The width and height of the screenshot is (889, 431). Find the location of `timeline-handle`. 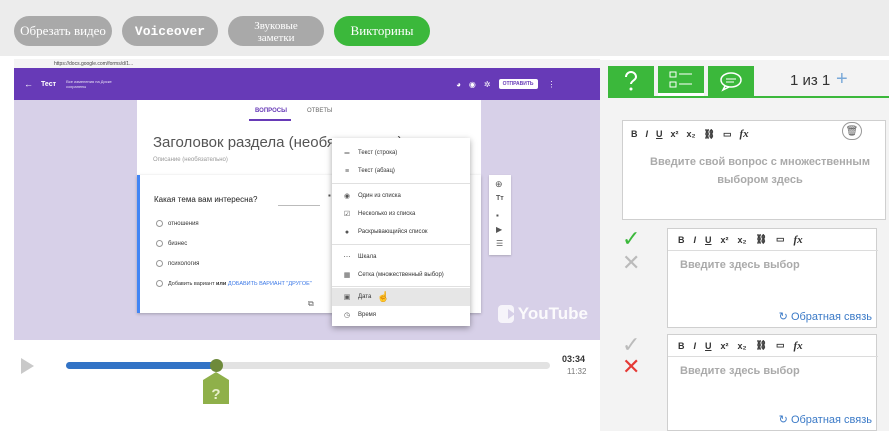

timeline-handle is located at coordinates (217, 365).